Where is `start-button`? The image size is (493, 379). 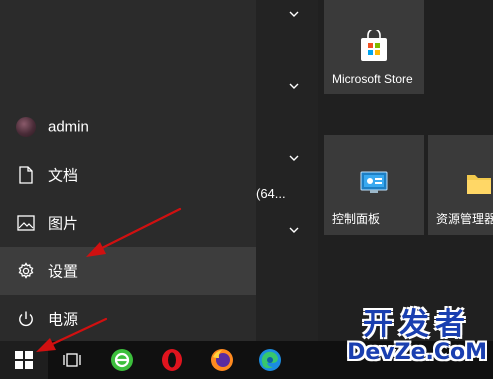 start-button is located at coordinates (24, 360).